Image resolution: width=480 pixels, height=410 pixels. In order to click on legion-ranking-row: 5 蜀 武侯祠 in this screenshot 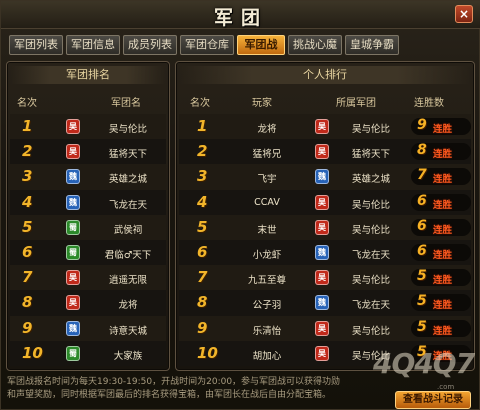, I will do `click(88, 227)`.